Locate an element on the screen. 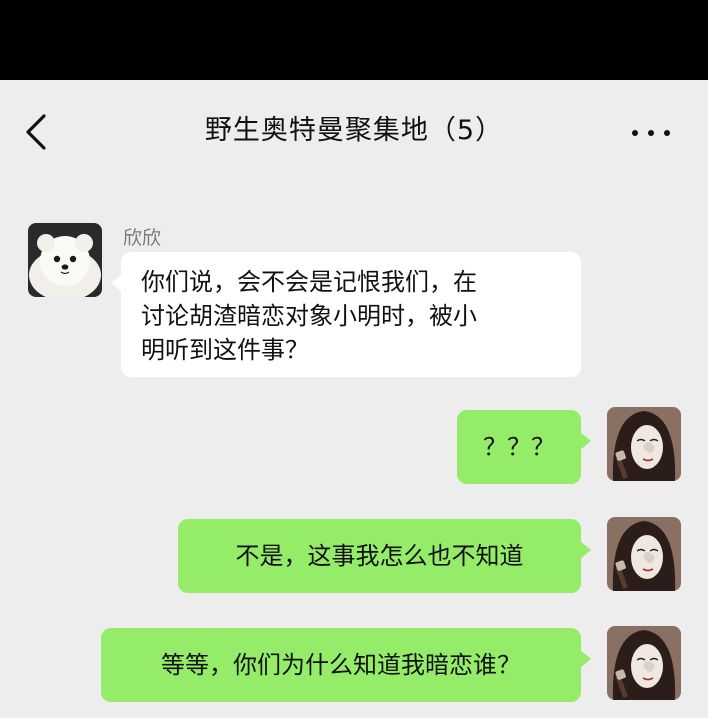  message-line: 你们说，会不会是记恨我们，在 is located at coordinates (309, 282).